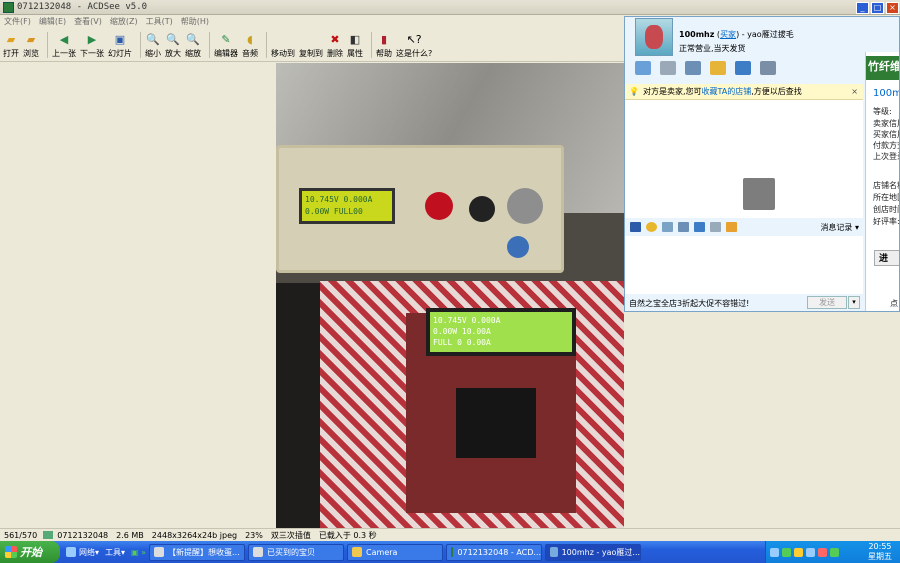 Image resolution: width=900 pixels, height=563 pixels. I want to click on title-bar: 0712132048 - ACDSee v5.0, so click(450, 7).